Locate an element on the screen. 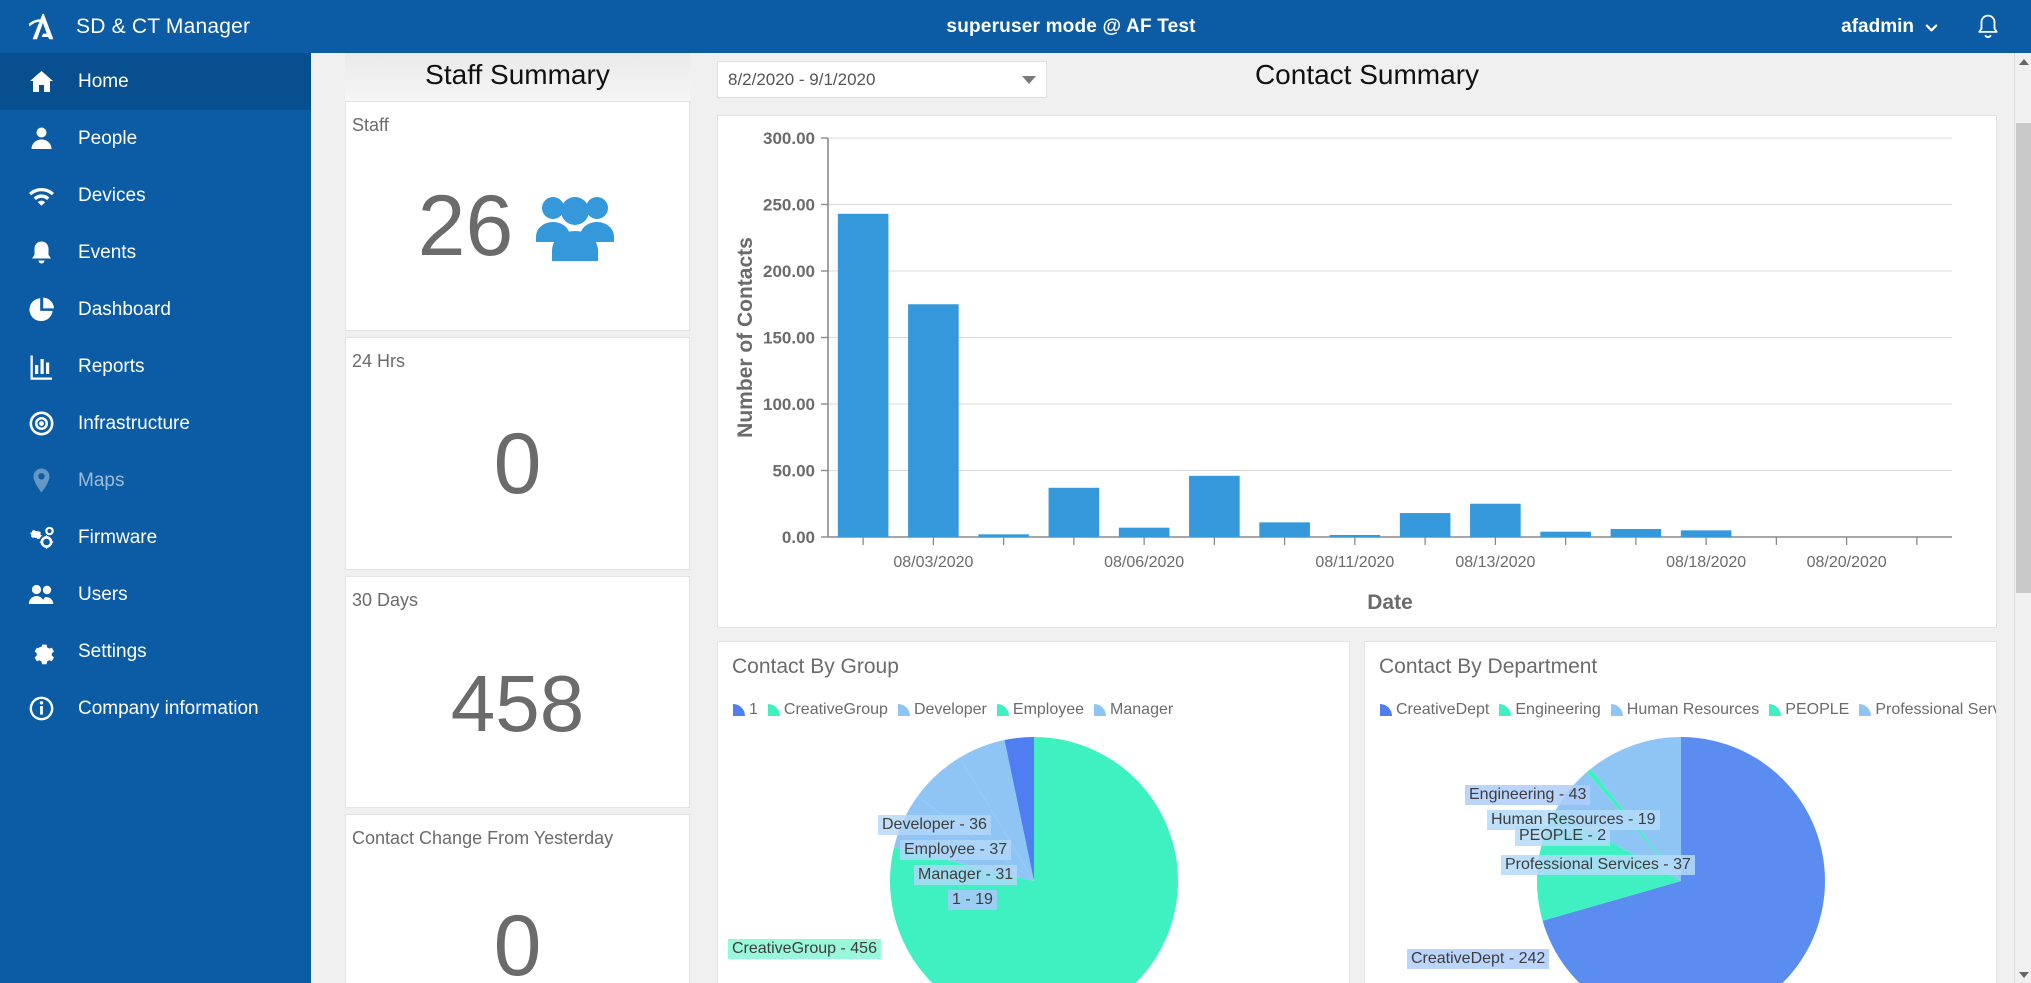 Image resolution: width=2031 pixels, height=983 pixels. pie-chart-icon is located at coordinates (41, 310).